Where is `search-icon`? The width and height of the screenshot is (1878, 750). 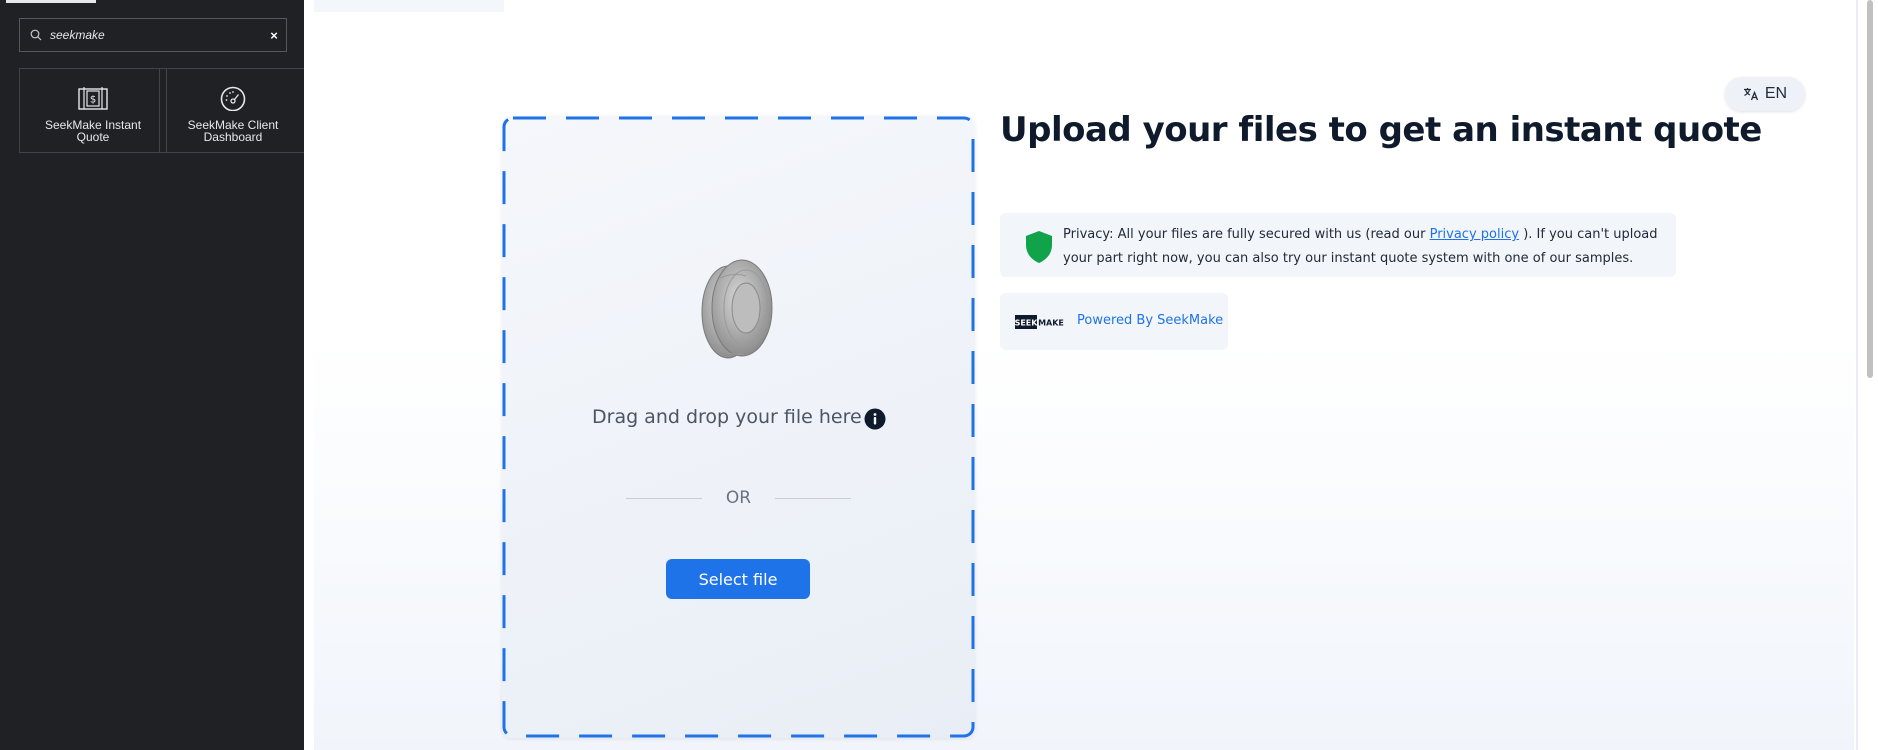 search-icon is located at coordinates (37, 35).